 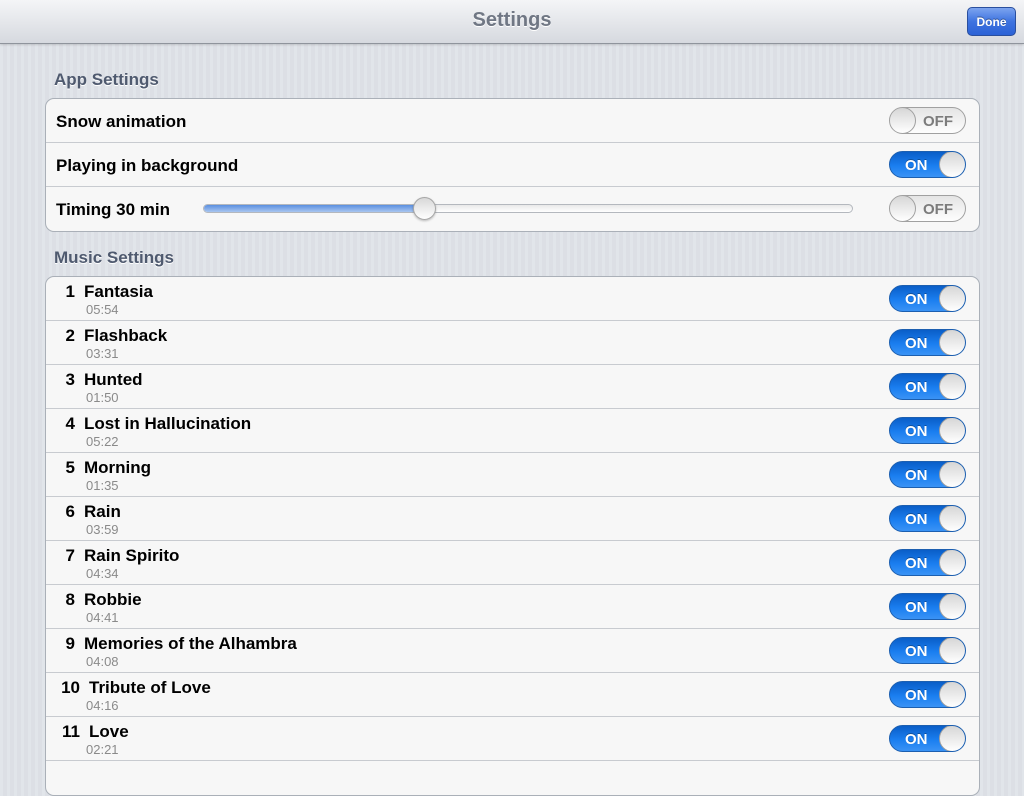 What do you see at coordinates (512, 695) in the screenshot?
I see `track-row: 10 Tribute of Love 04:16 ON` at bounding box center [512, 695].